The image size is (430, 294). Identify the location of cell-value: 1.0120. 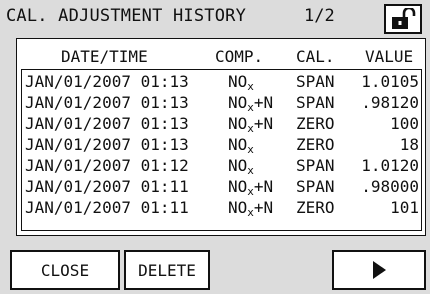
(390, 165).